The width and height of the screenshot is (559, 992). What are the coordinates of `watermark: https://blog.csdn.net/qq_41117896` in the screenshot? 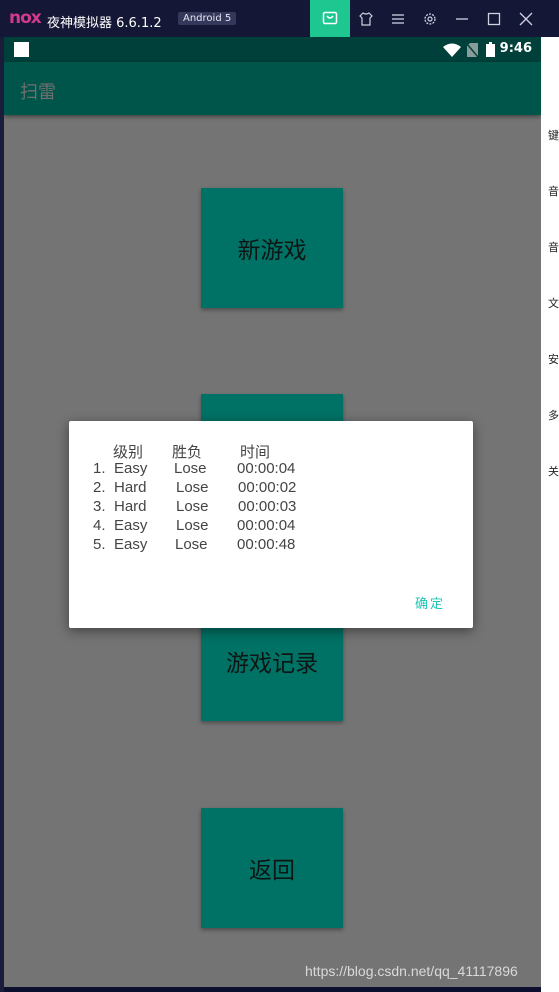 It's located at (411, 971).